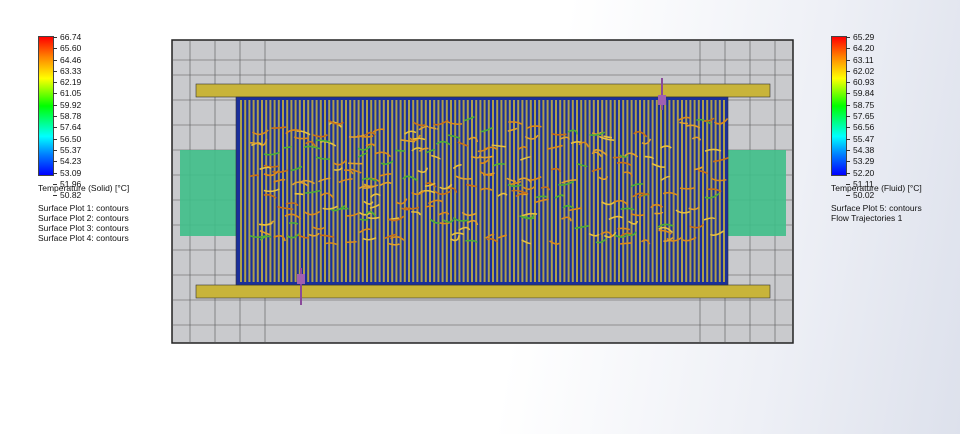 This screenshot has width=960, height=434. I want to click on bottom-plate, so click(483, 291).